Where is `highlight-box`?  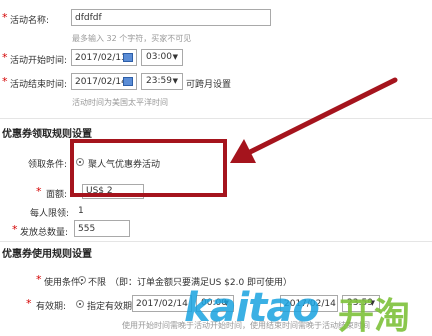 highlight-box is located at coordinates (148, 168).